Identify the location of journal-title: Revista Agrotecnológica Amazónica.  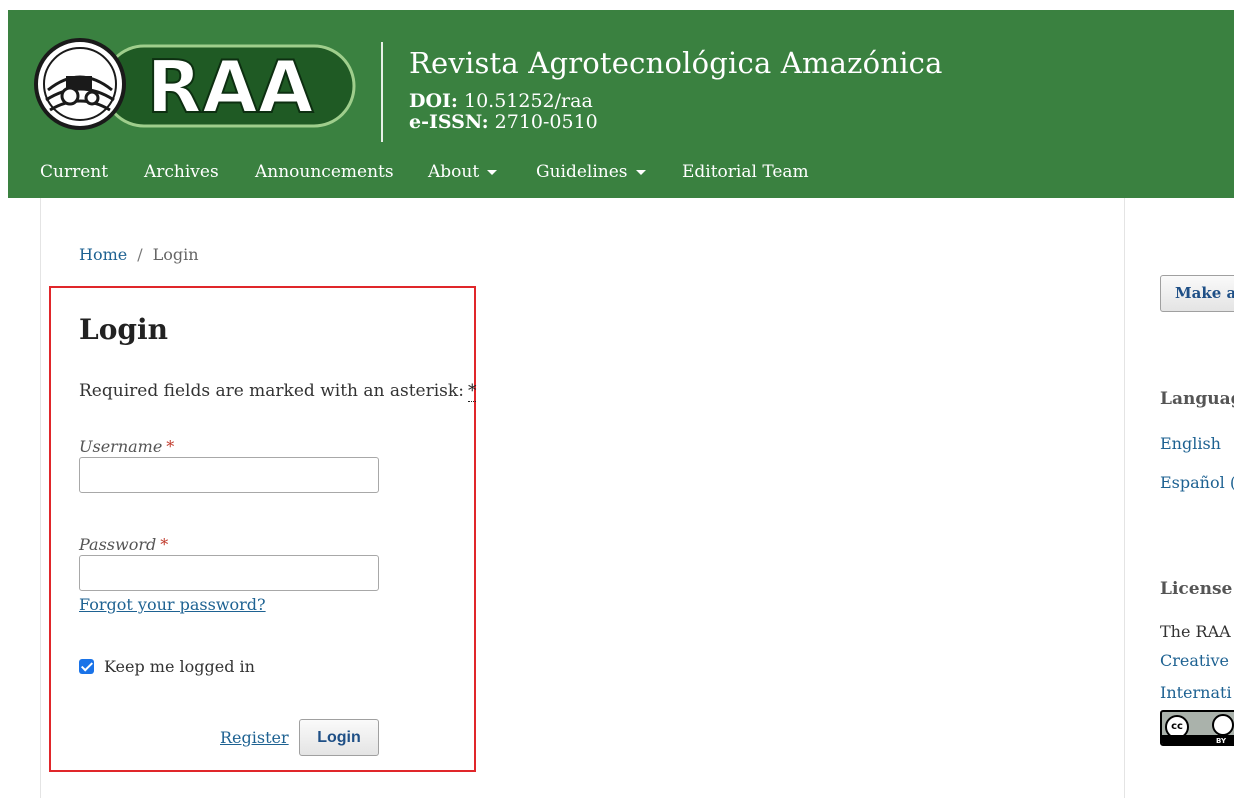
(676, 63).